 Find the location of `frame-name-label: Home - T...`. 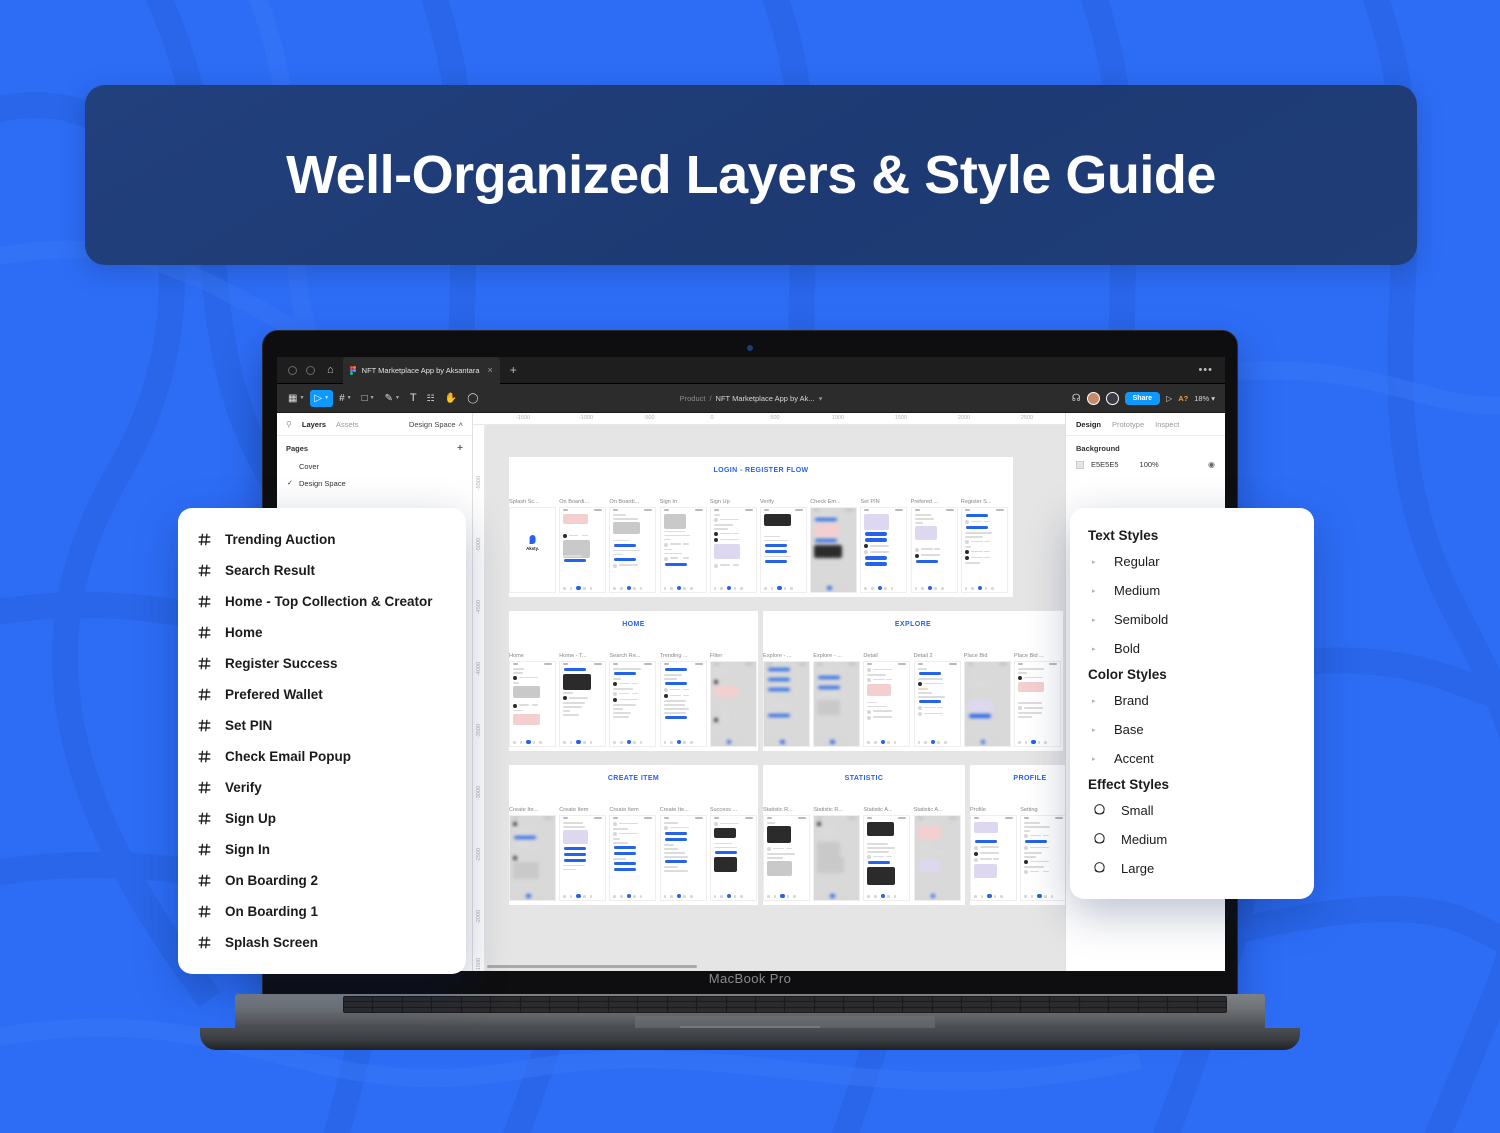

frame-name-label: Home - T... is located at coordinates (582, 656).